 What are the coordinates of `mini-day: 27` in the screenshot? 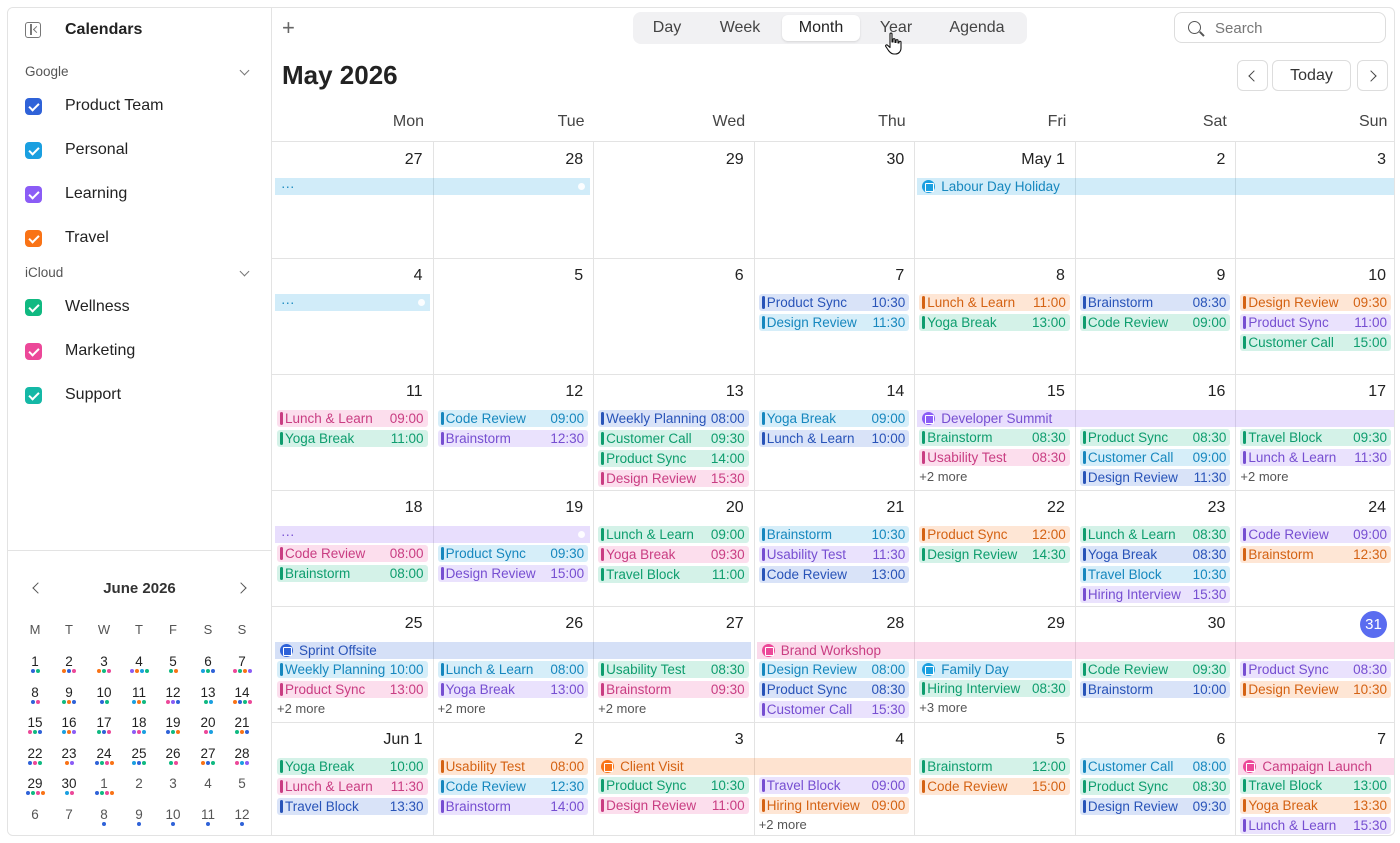 It's located at (208, 755).